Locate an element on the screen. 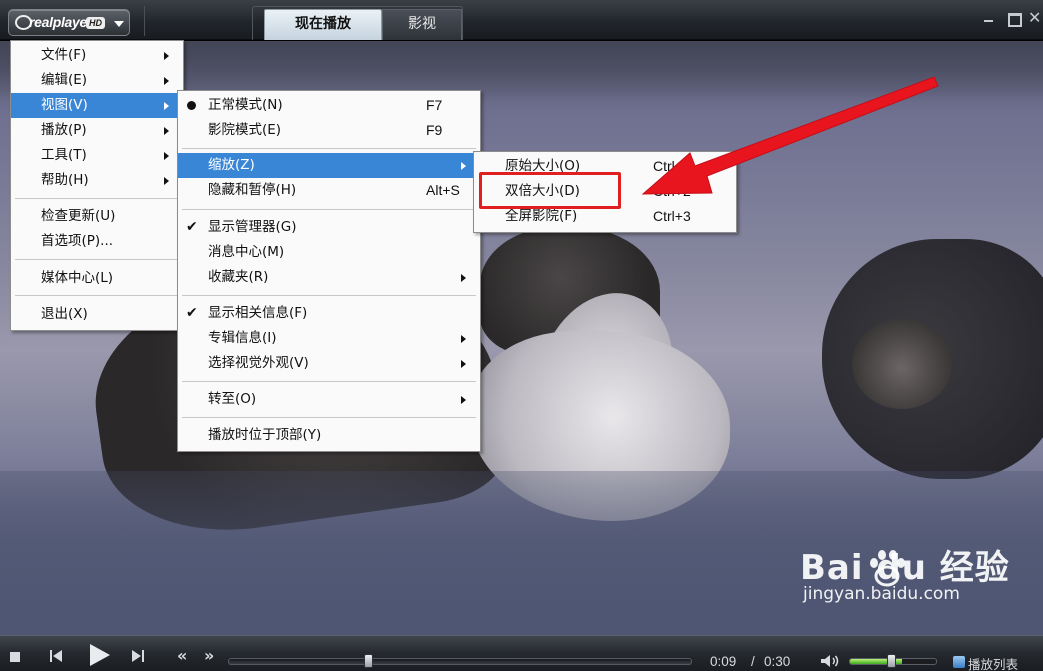 This screenshot has height=671, width=1043. tab-video: 影视 is located at coordinates (422, 24).